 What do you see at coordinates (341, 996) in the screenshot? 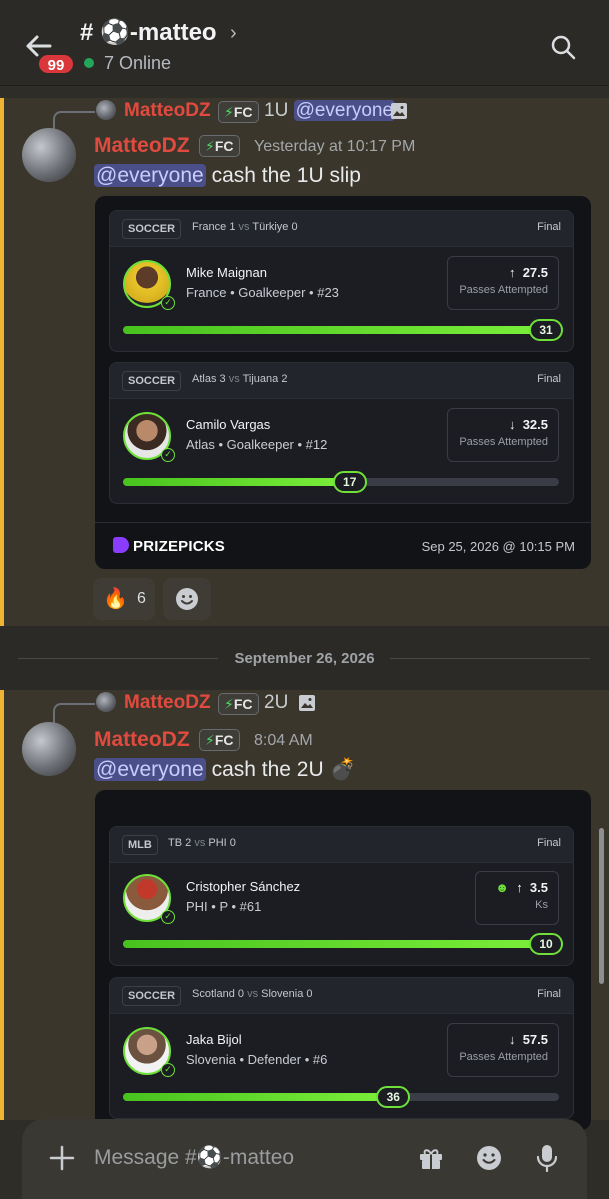
I see `pick-header: SOCCER Scotland 0 vs Slovenia 0 Final` at bounding box center [341, 996].